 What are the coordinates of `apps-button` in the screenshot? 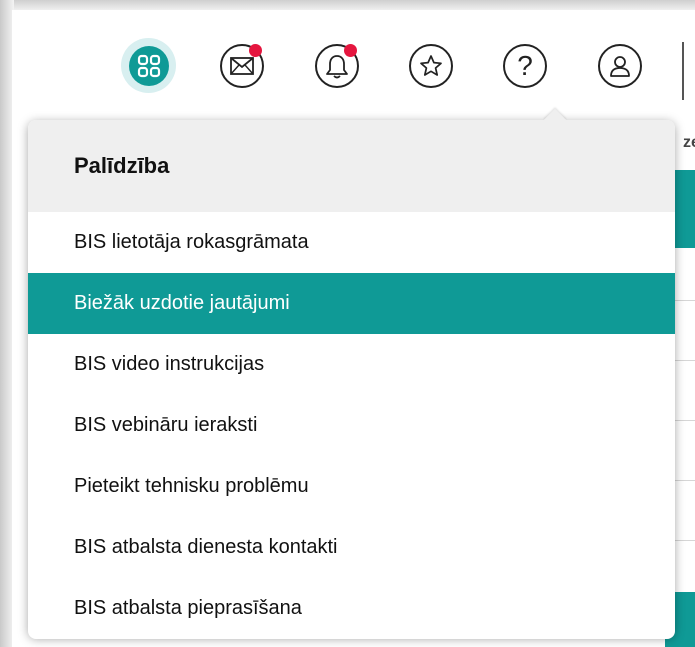 It's located at (148, 65).